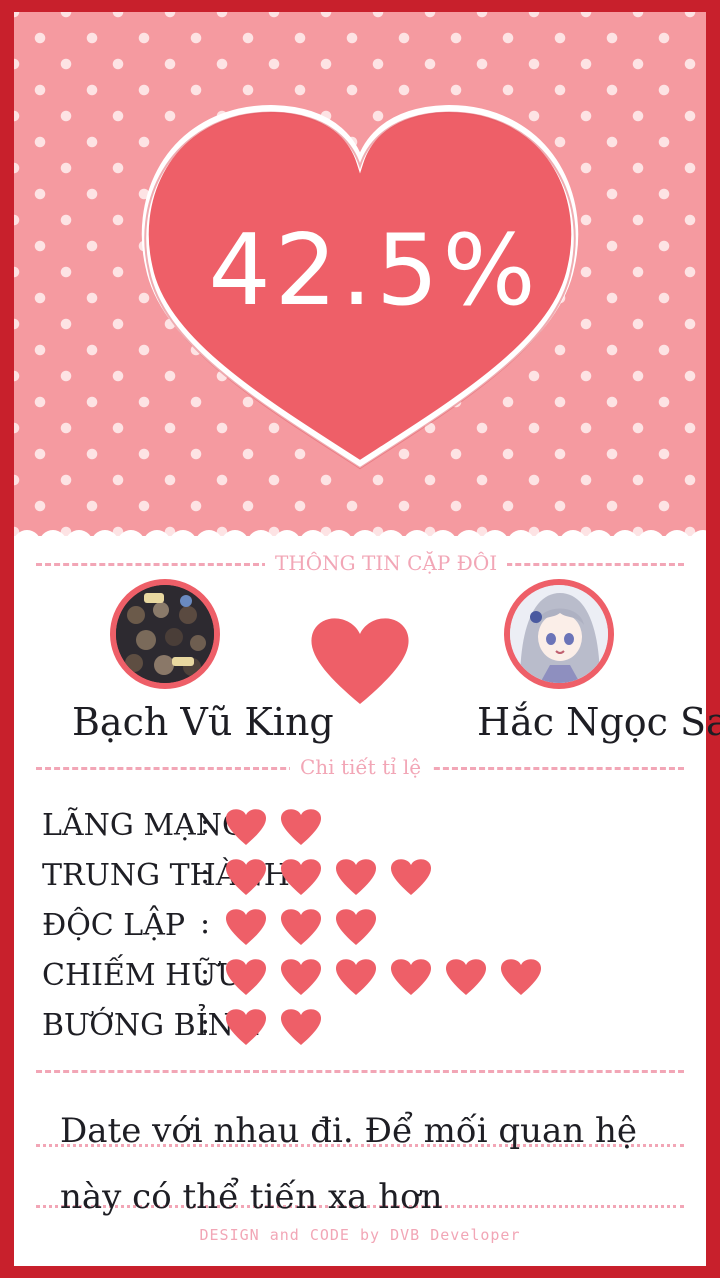 The width and height of the screenshot is (720, 1278). What do you see at coordinates (114, 925) in the screenshot?
I see `stat-label: ĐỘC LẬP` at bounding box center [114, 925].